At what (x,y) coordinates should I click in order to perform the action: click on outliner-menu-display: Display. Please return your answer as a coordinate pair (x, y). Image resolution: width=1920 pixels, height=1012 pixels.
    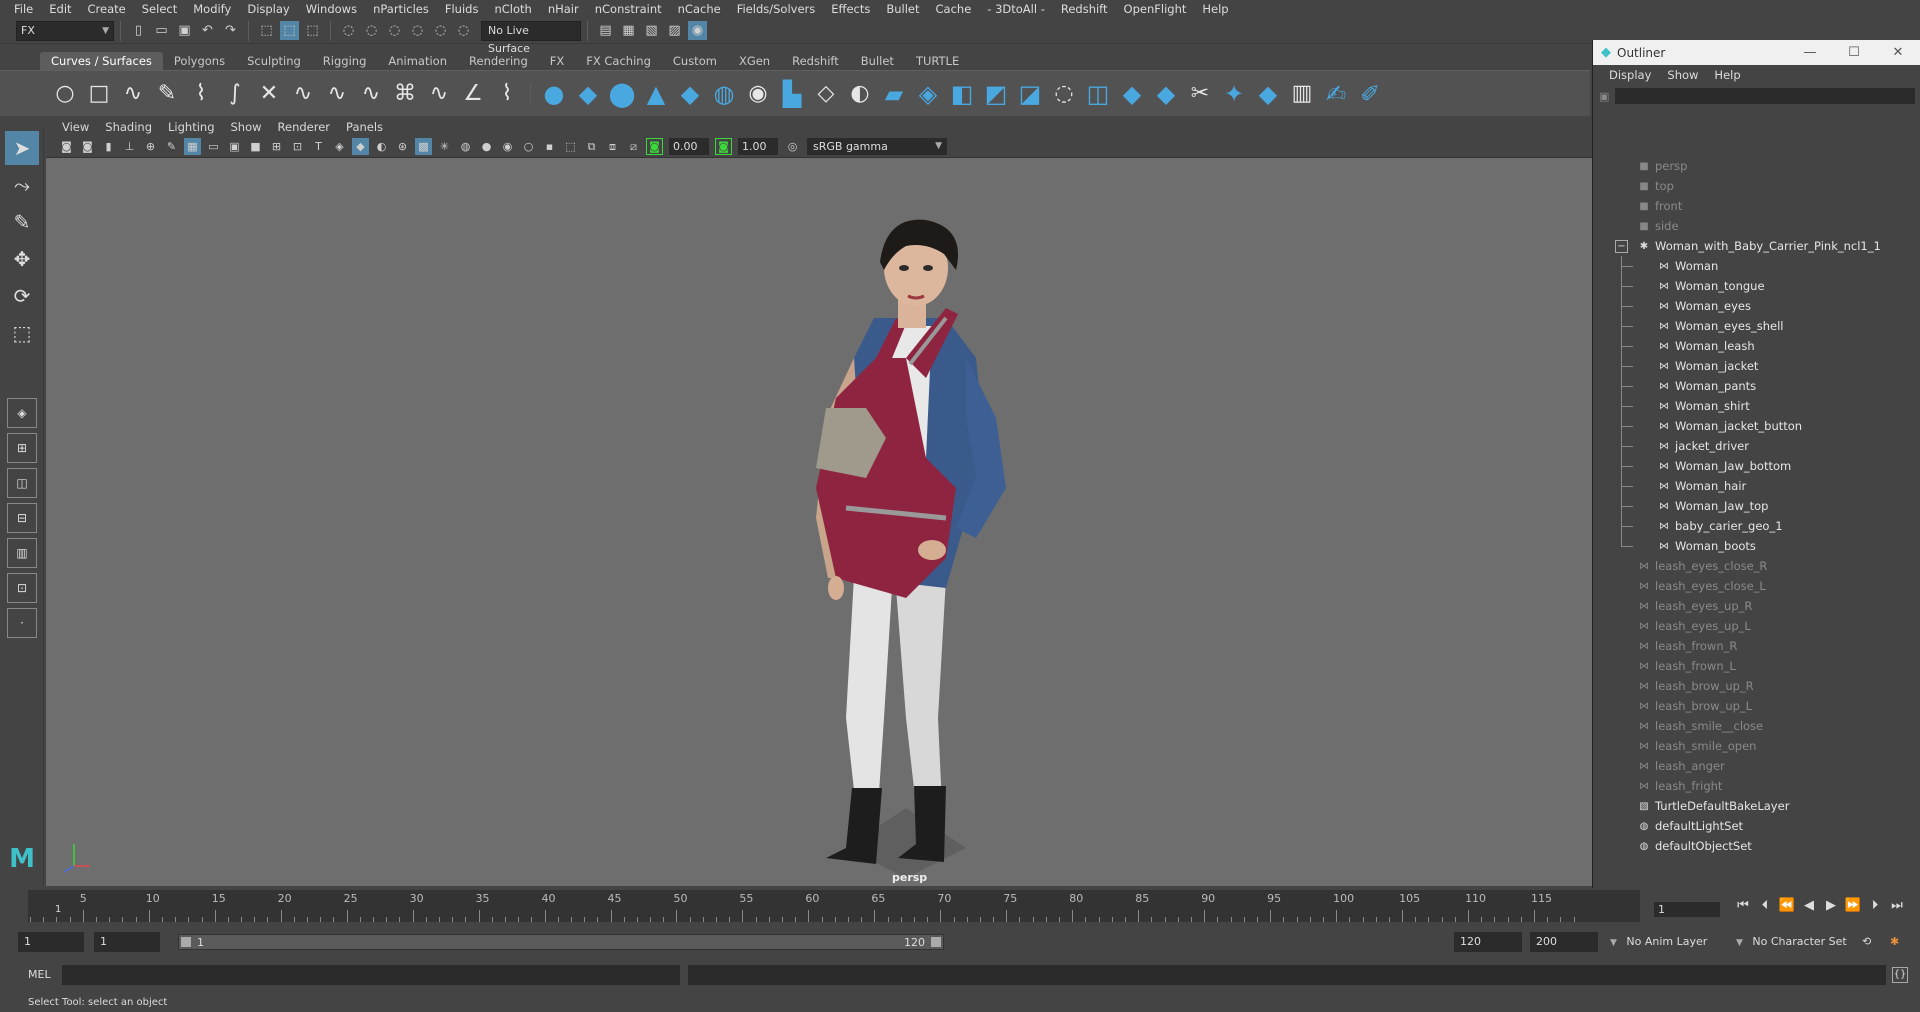
    Looking at the image, I should click on (1630, 75).